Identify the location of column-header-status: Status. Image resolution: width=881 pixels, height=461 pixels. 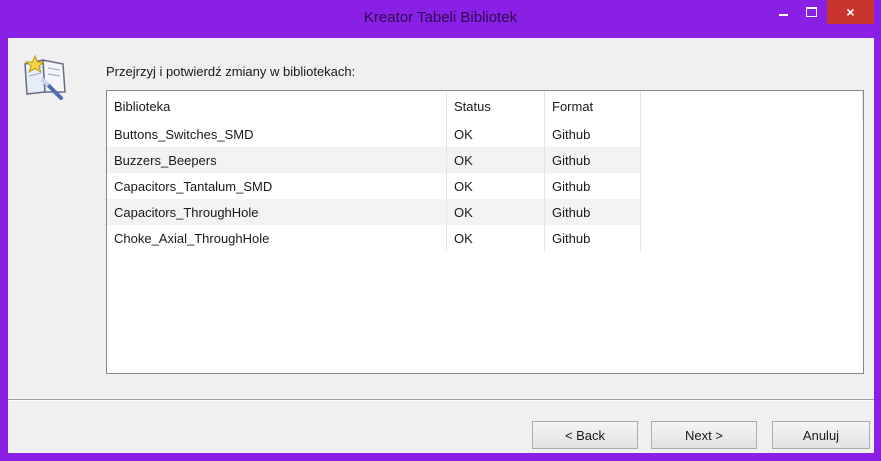
(496, 106).